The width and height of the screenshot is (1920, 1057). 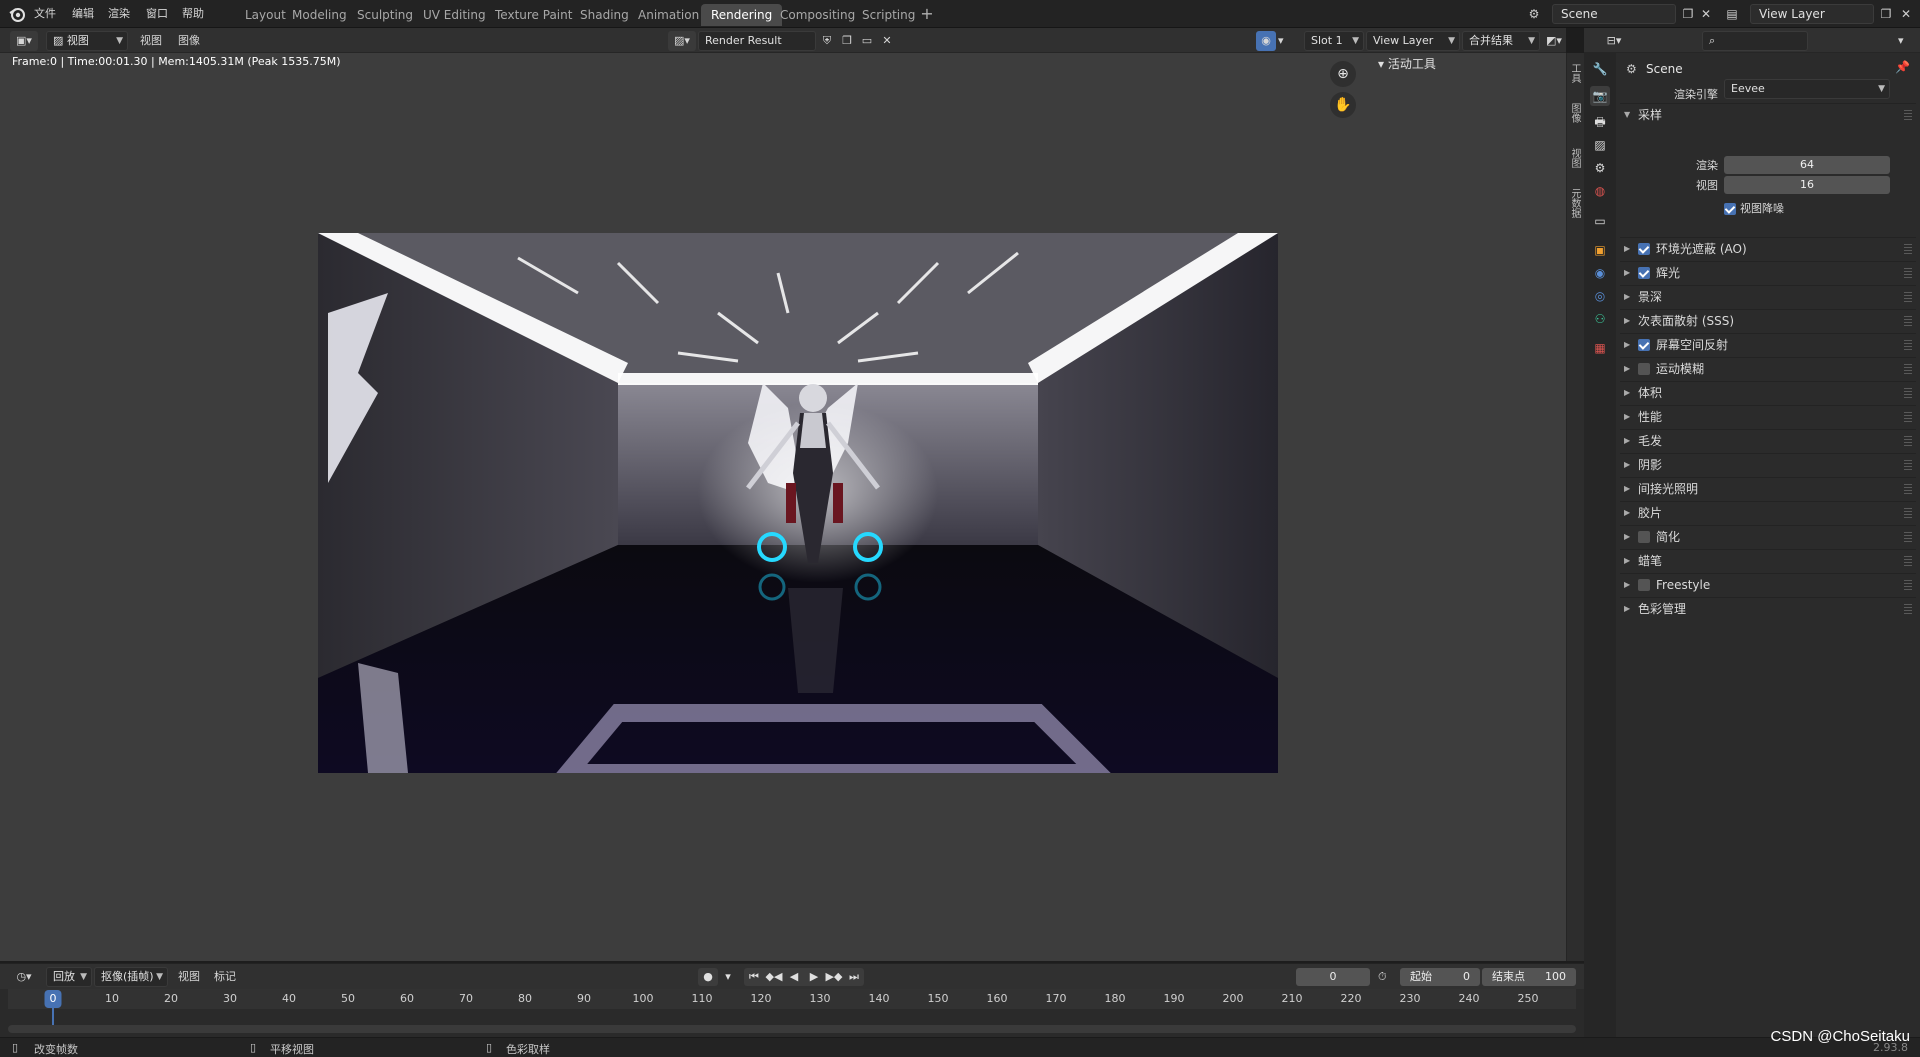 I want to click on properties-editor-type-icon: ⊟▾, so click(x=1614, y=41).